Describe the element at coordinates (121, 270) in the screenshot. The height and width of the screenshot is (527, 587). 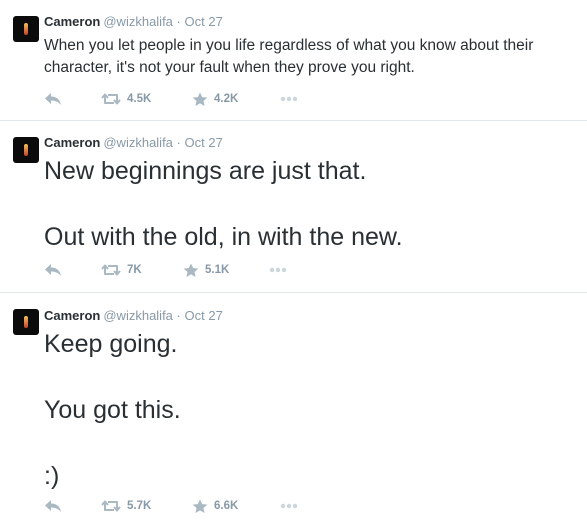
I see `retweet-button: 7K` at that location.